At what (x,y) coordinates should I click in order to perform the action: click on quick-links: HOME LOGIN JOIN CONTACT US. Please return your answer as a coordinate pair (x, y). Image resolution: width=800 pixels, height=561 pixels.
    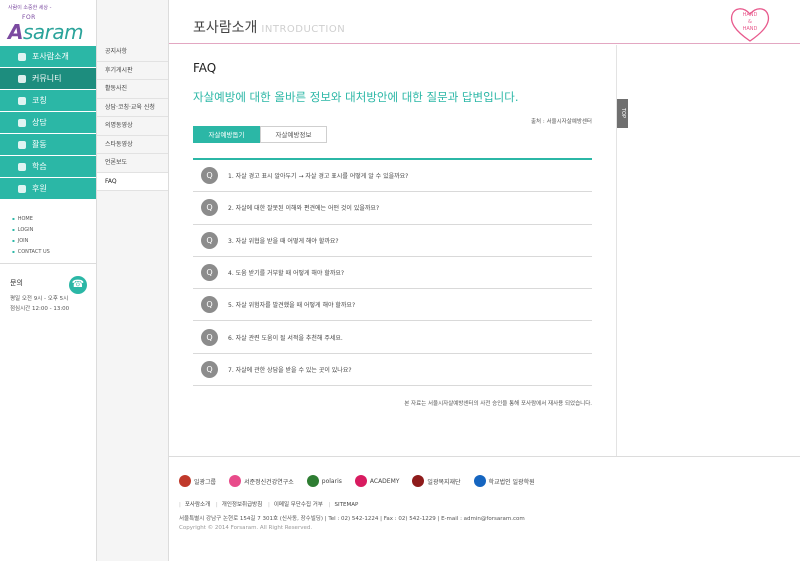
    Looking at the image, I should click on (48, 235).